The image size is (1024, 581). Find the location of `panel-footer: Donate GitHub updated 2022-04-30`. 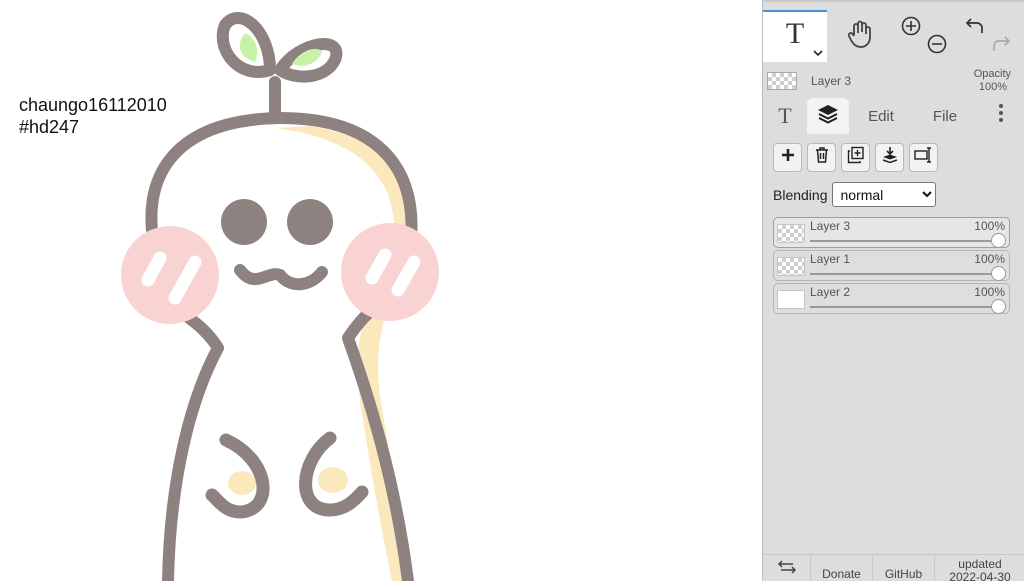

panel-footer: Donate GitHub updated 2022-04-30 is located at coordinates (893, 567).